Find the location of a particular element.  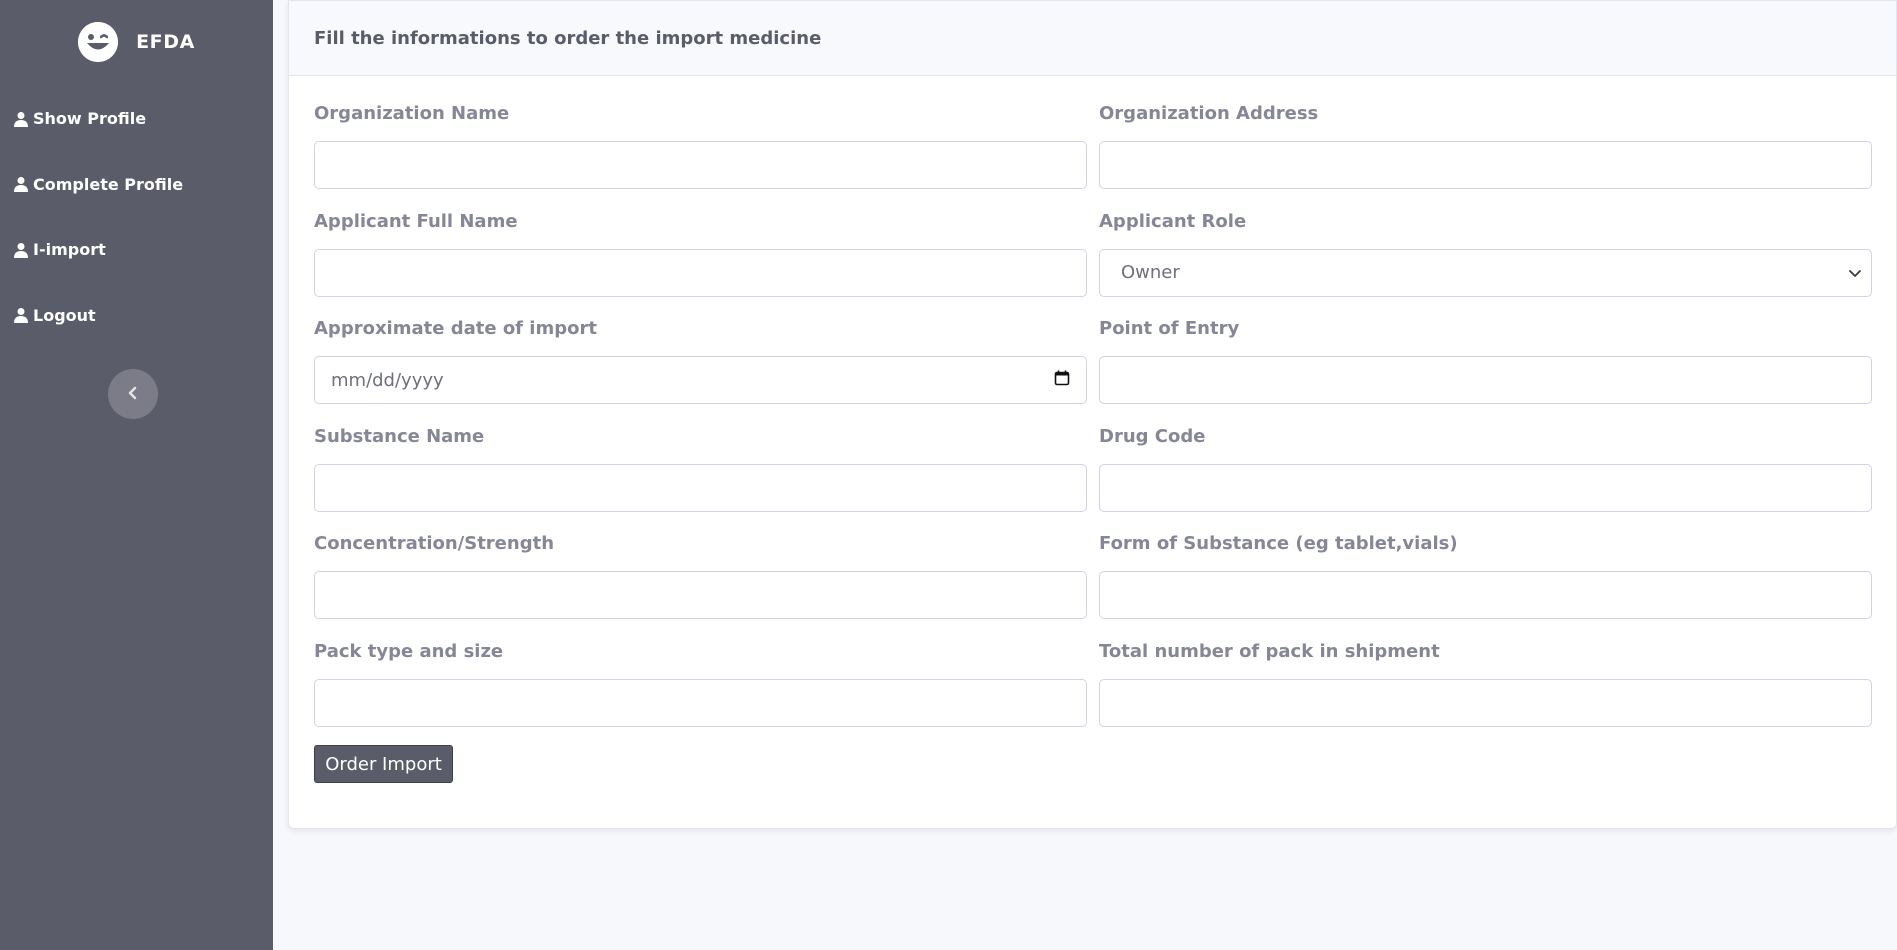

laugh-wink-icon is located at coordinates (98, 42).